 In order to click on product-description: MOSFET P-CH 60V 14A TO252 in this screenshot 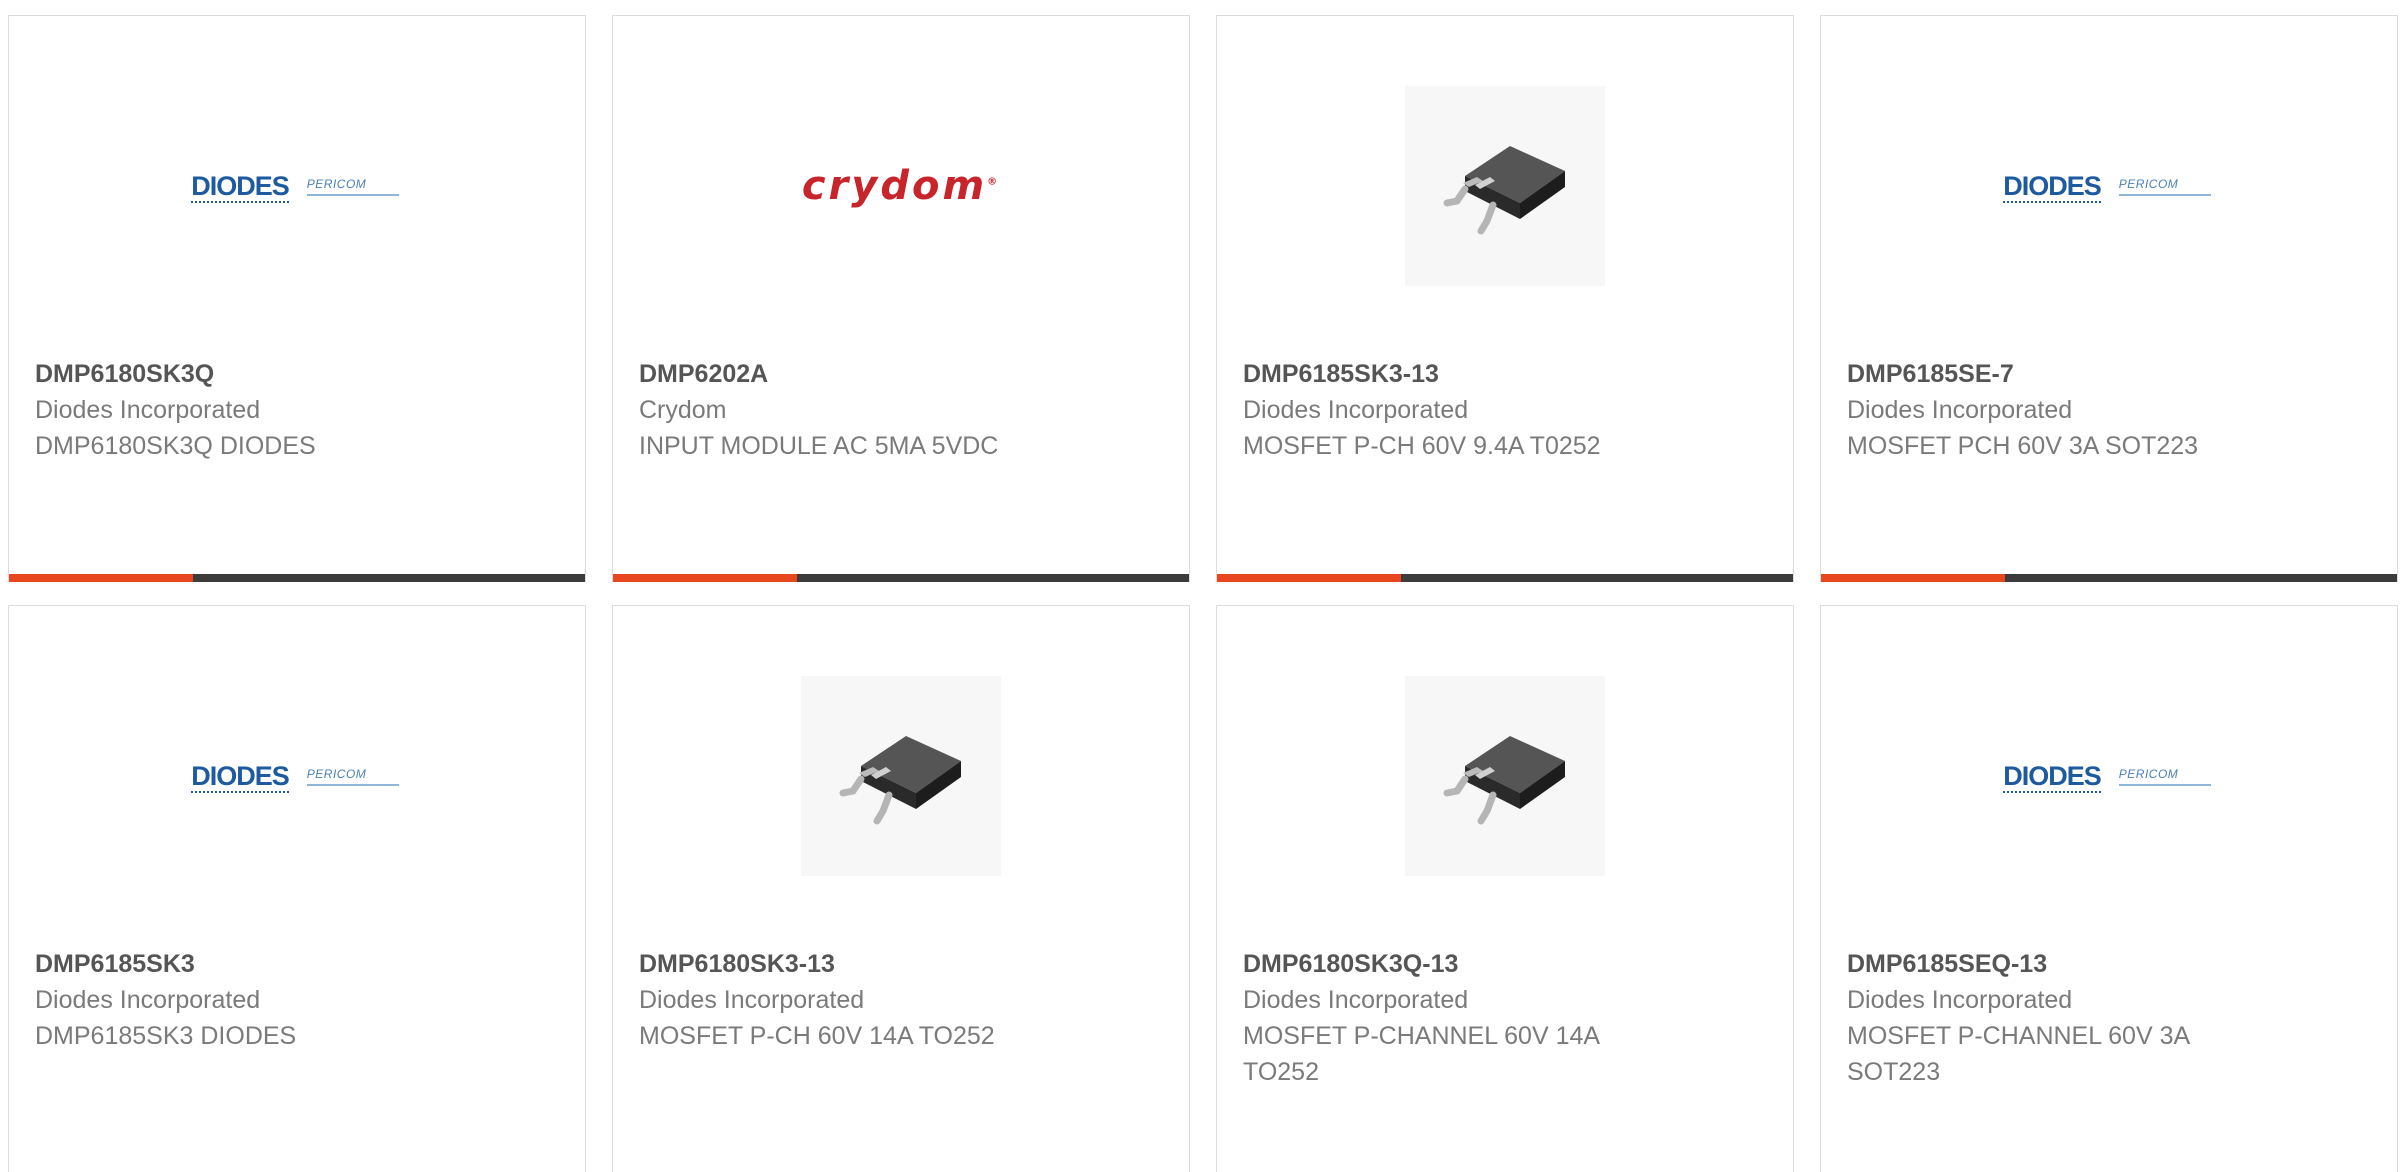, I will do `click(817, 1036)`.